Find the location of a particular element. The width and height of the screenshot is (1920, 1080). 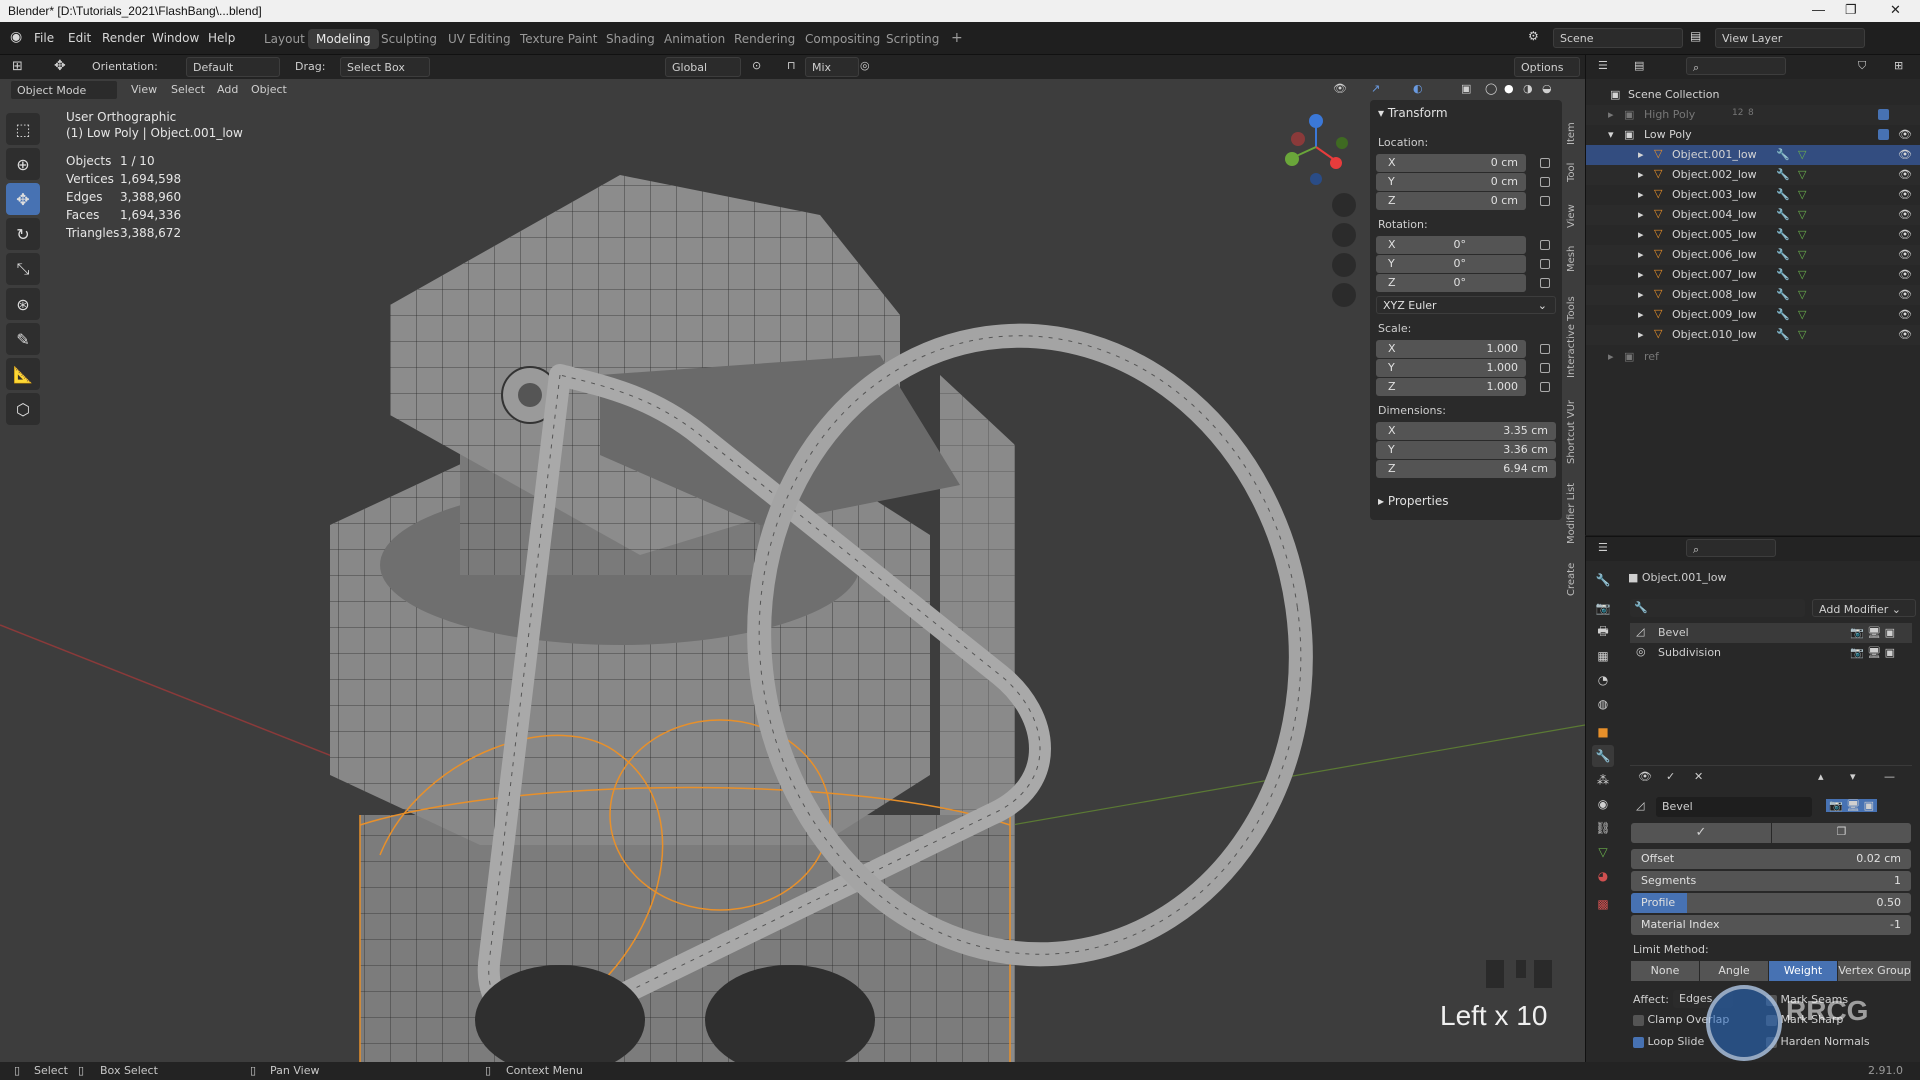

scale-tool-icon: ⤡ is located at coordinates (23, 269).